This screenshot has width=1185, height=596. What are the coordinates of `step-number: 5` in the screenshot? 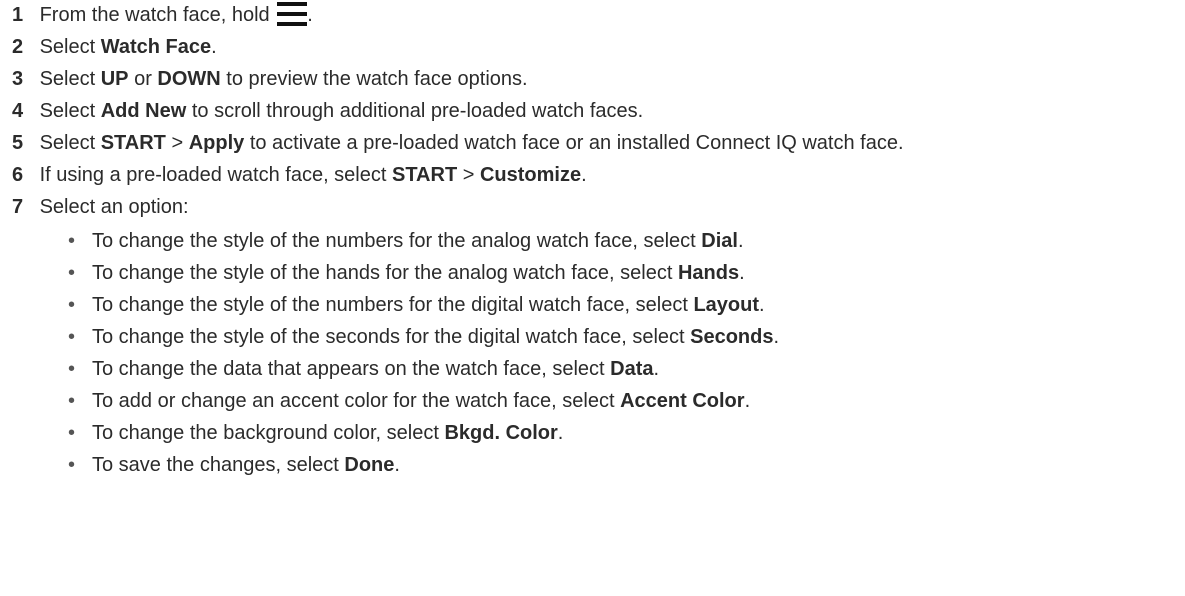 It's located at (18, 143).